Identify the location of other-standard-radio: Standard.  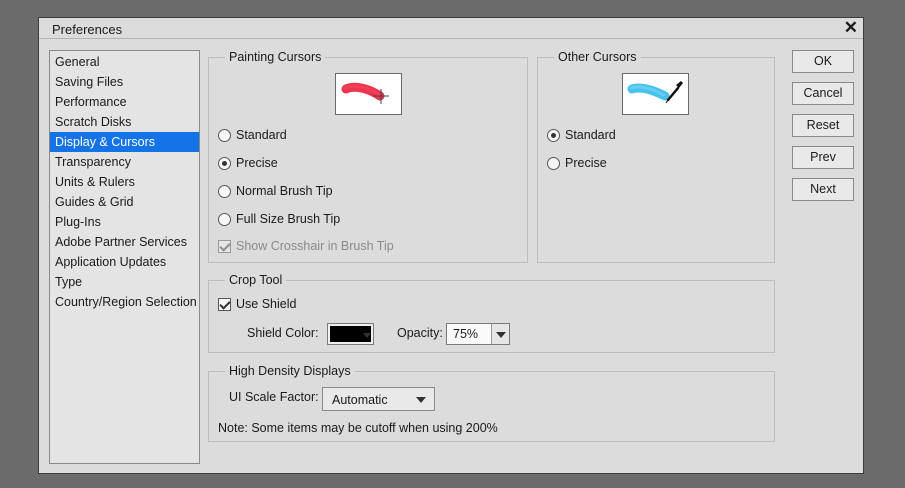
(581, 135).